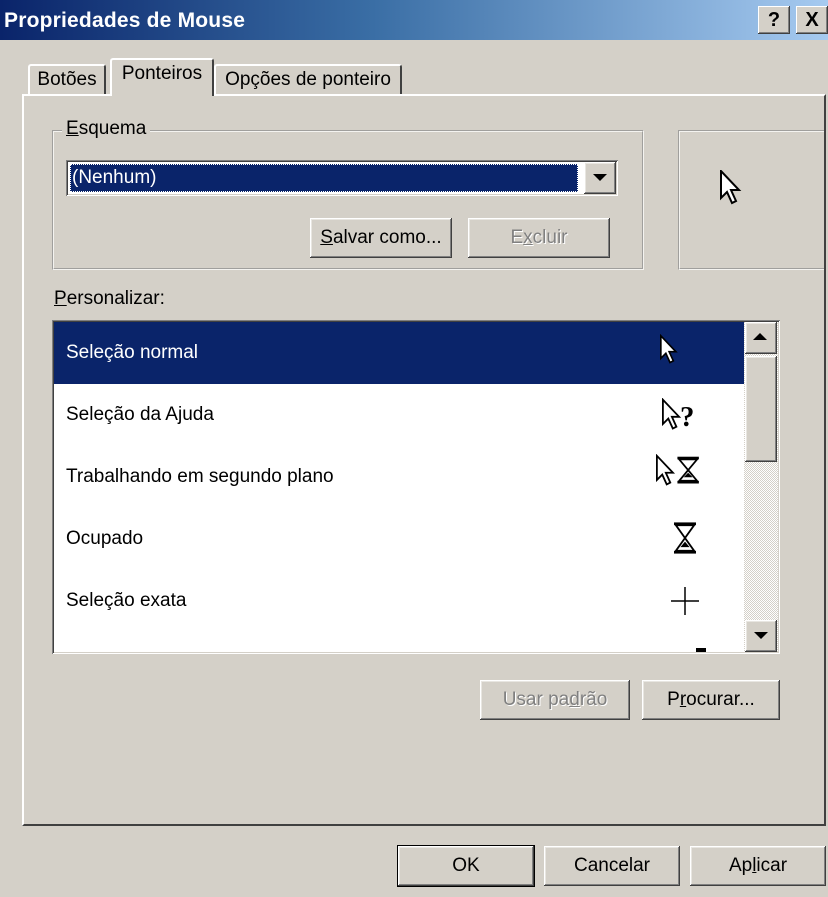 The height and width of the screenshot is (897, 828). What do you see at coordinates (761, 409) in the screenshot?
I see `scroll-thumb` at bounding box center [761, 409].